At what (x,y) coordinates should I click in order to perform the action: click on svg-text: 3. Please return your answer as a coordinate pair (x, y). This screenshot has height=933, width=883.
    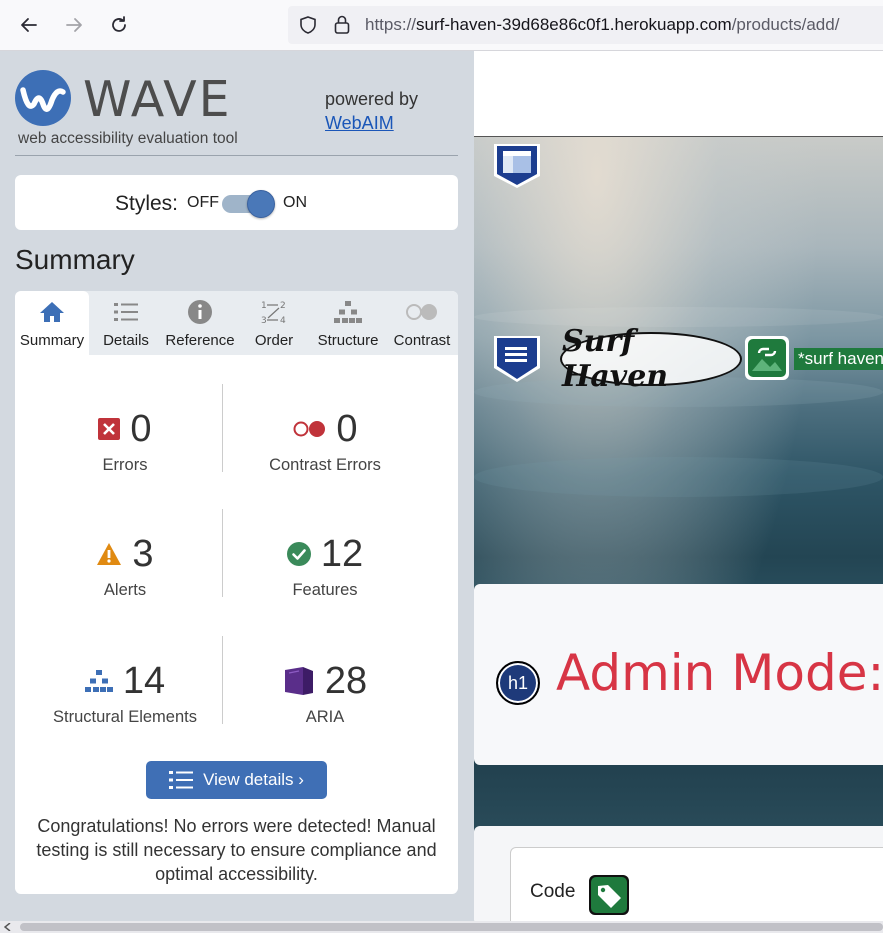
    Looking at the image, I should click on (264, 320).